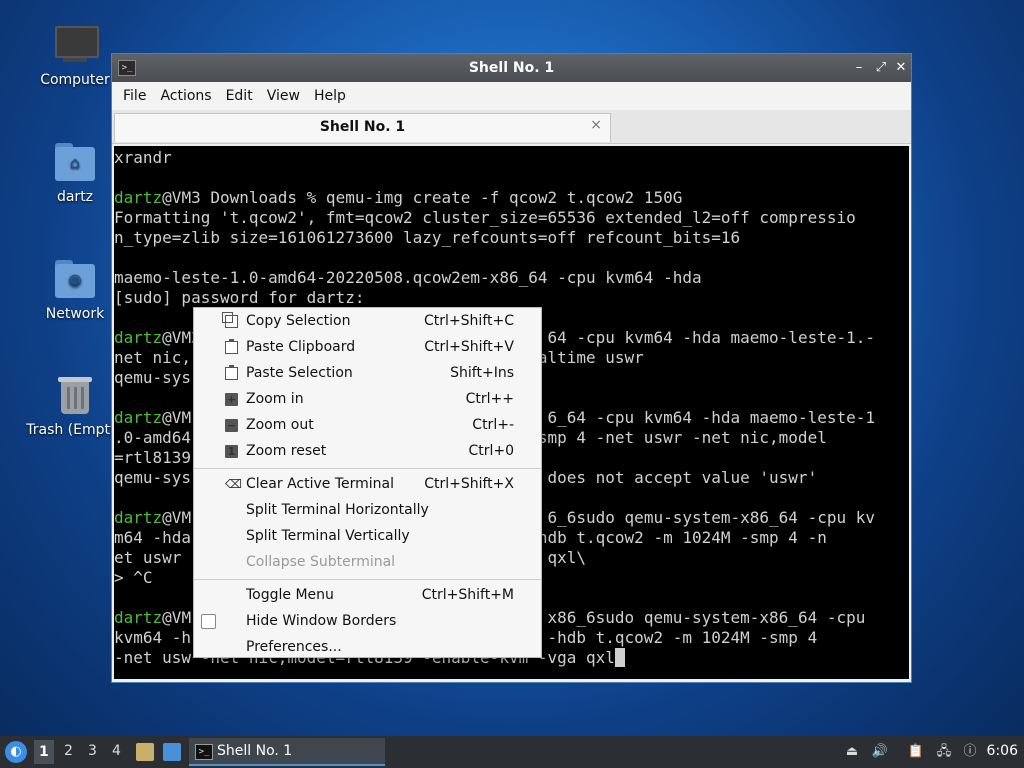 This screenshot has height=768, width=1024. I want to click on menu-item-paste-clipboard: Paste Clipboard Ctrl+Shift+V, so click(367, 348).